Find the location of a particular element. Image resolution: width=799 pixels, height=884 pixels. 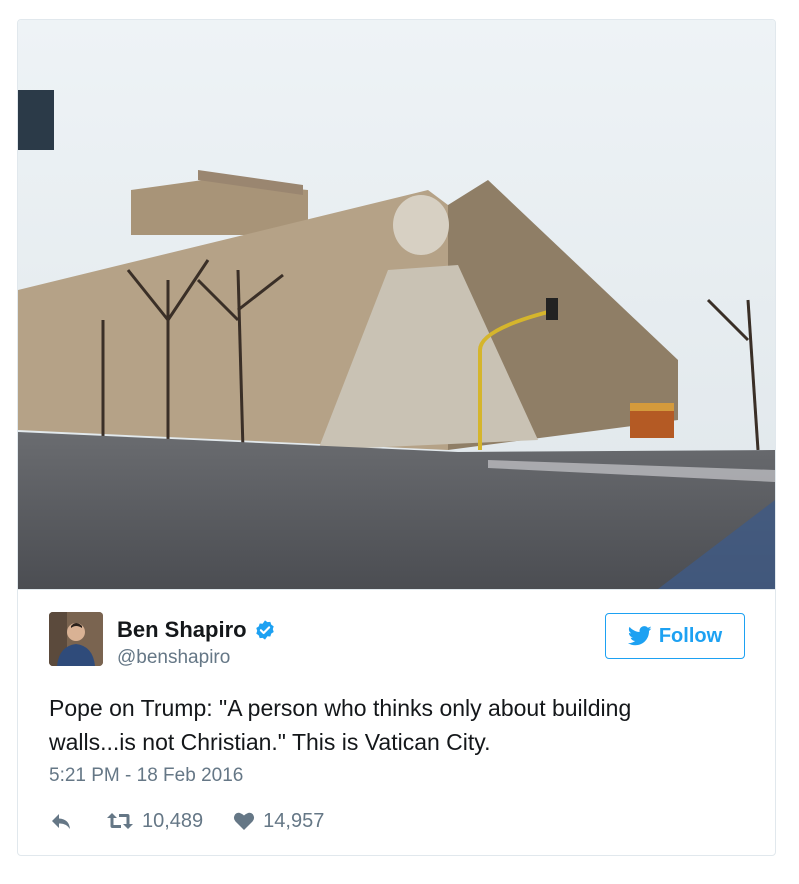

author-name: Ben Shapiro is located at coordinates (182, 630).